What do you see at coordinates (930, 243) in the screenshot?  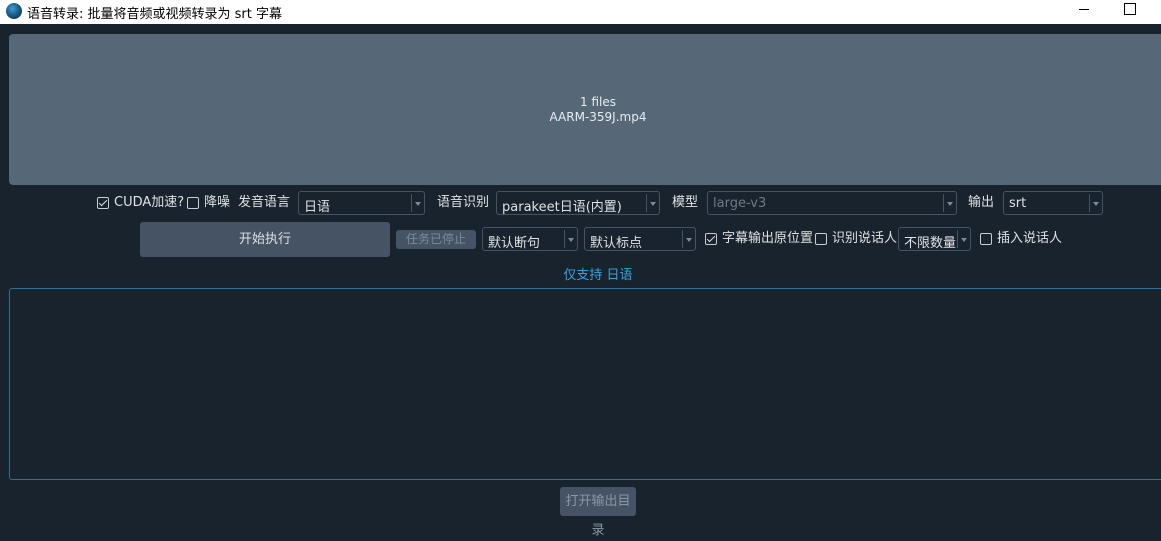 I see `speaker-count-value: 不限数量` at bounding box center [930, 243].